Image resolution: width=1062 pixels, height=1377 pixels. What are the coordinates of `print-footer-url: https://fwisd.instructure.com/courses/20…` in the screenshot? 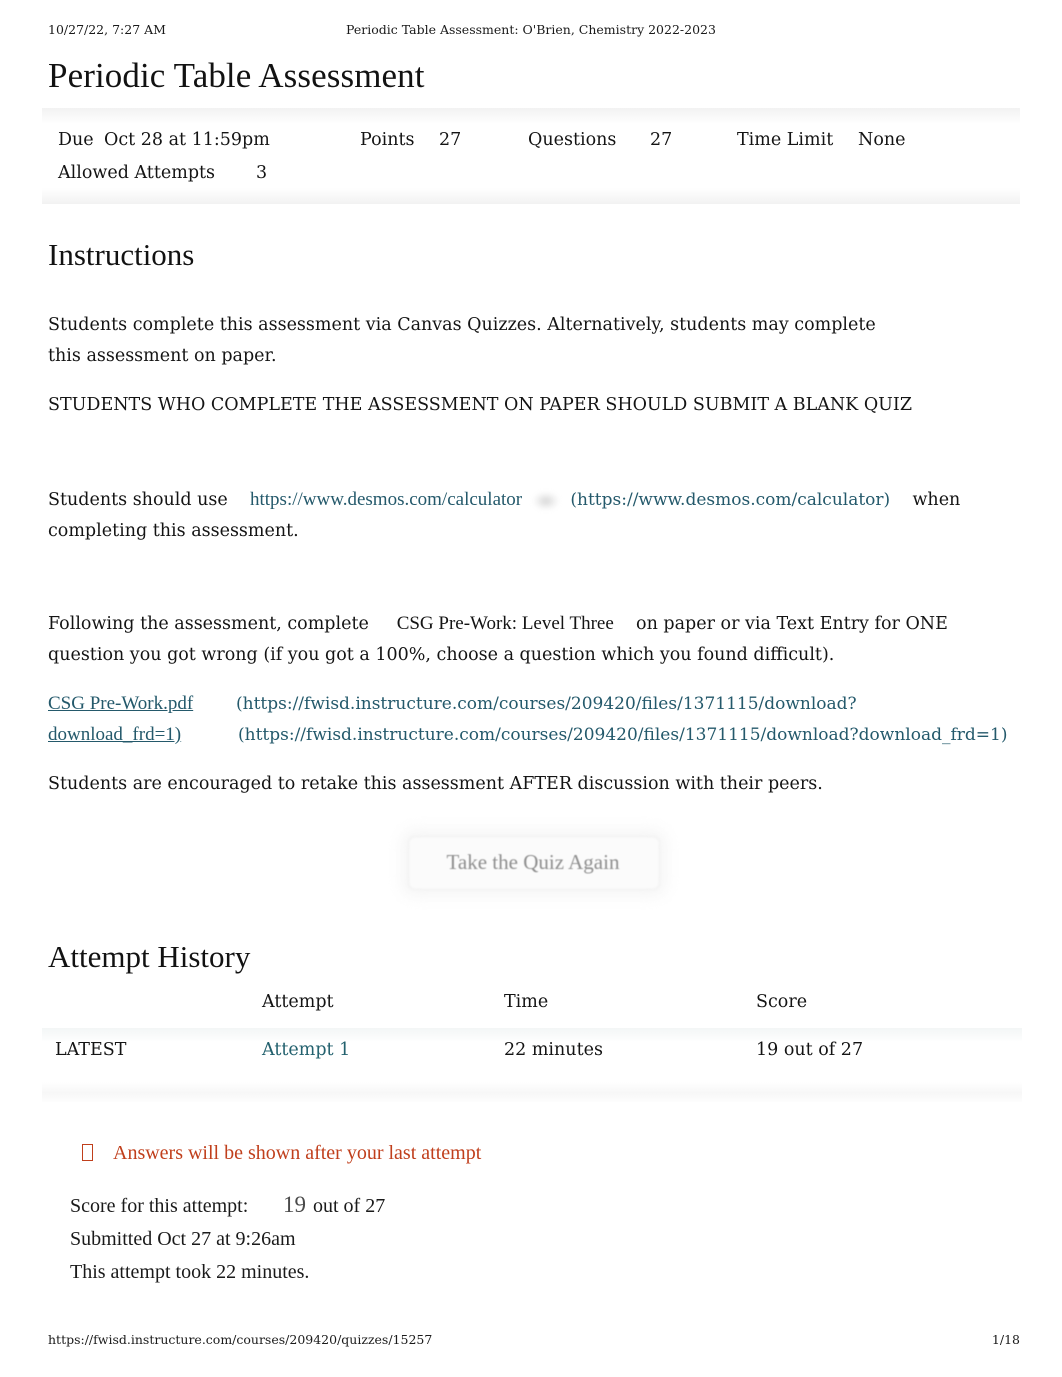 It's located at (240, 1339).